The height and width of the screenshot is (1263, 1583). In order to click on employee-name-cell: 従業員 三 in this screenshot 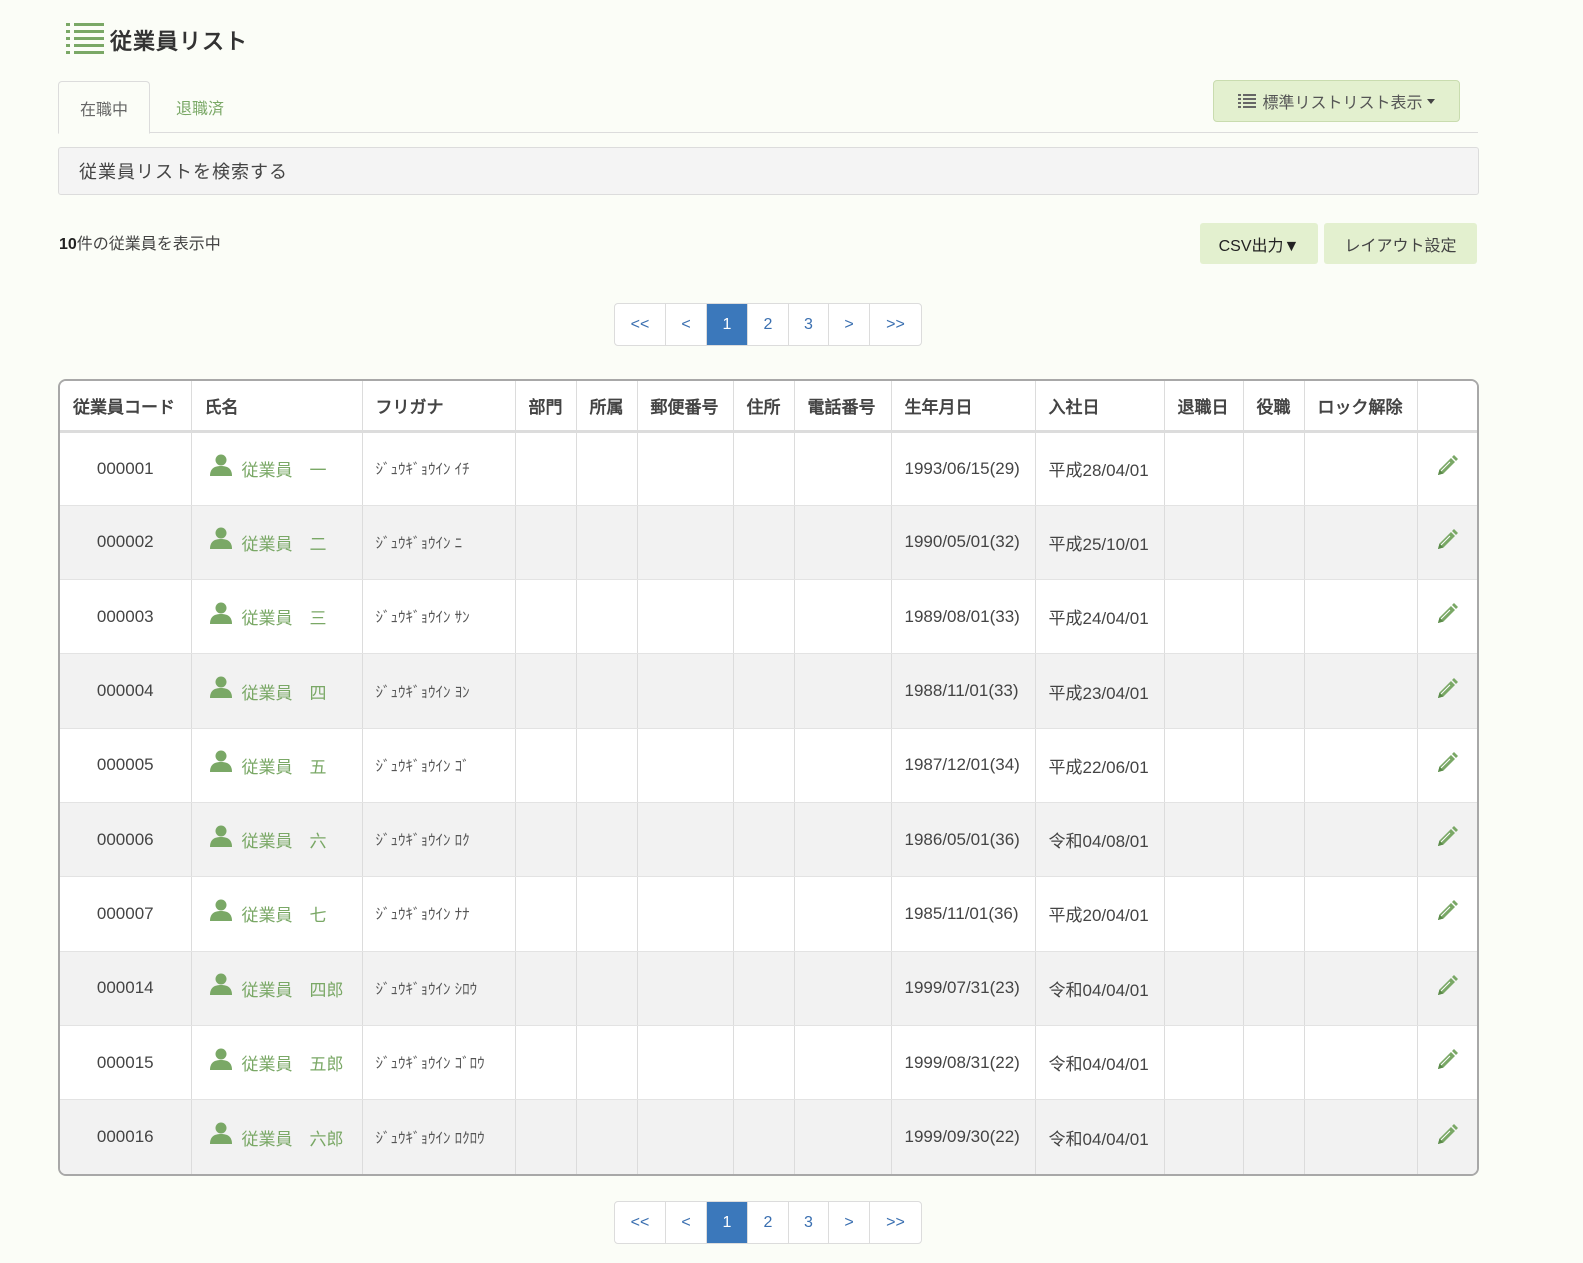, I will do `click(277, 617)`.